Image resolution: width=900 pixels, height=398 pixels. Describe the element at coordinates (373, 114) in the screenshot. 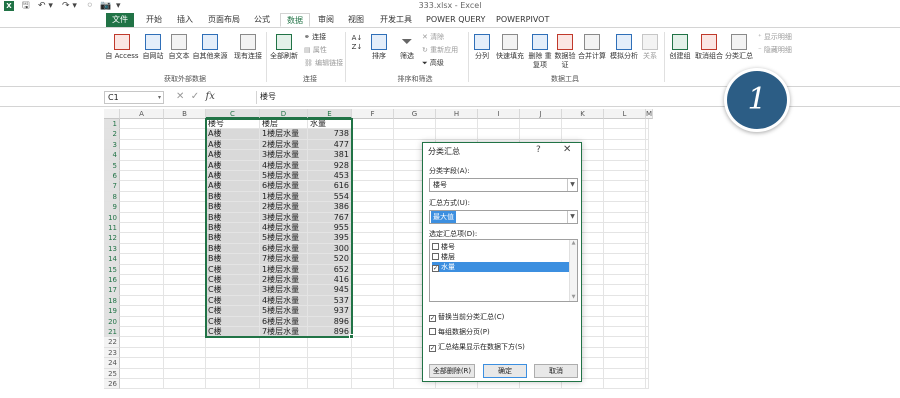

I see `column-header: F` at that location.